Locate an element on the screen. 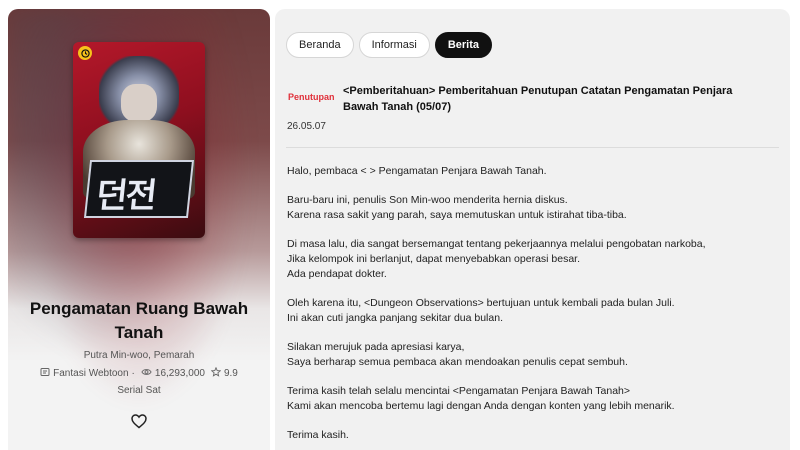 The height and width of the screenshot is (450, 800). genre-meta: Fantasi Webtoon · is located at coordinates (87, 373).